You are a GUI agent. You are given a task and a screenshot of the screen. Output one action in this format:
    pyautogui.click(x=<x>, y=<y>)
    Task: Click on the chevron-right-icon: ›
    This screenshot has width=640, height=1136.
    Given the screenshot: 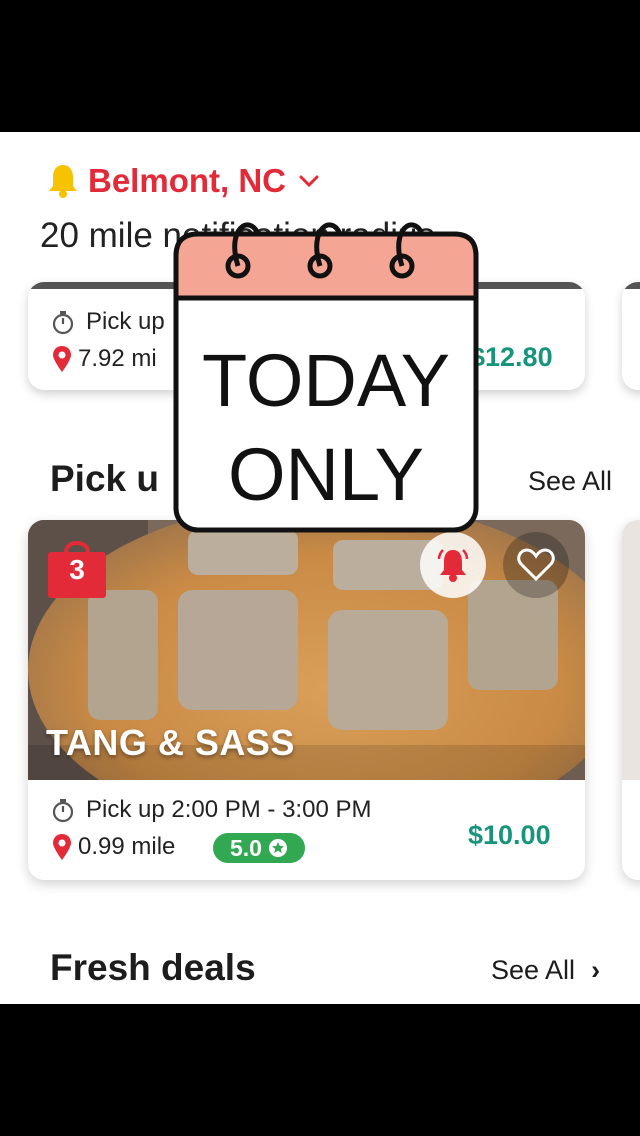 What is the action you would take?
    pyautogui.click(x=596, y=970)
    